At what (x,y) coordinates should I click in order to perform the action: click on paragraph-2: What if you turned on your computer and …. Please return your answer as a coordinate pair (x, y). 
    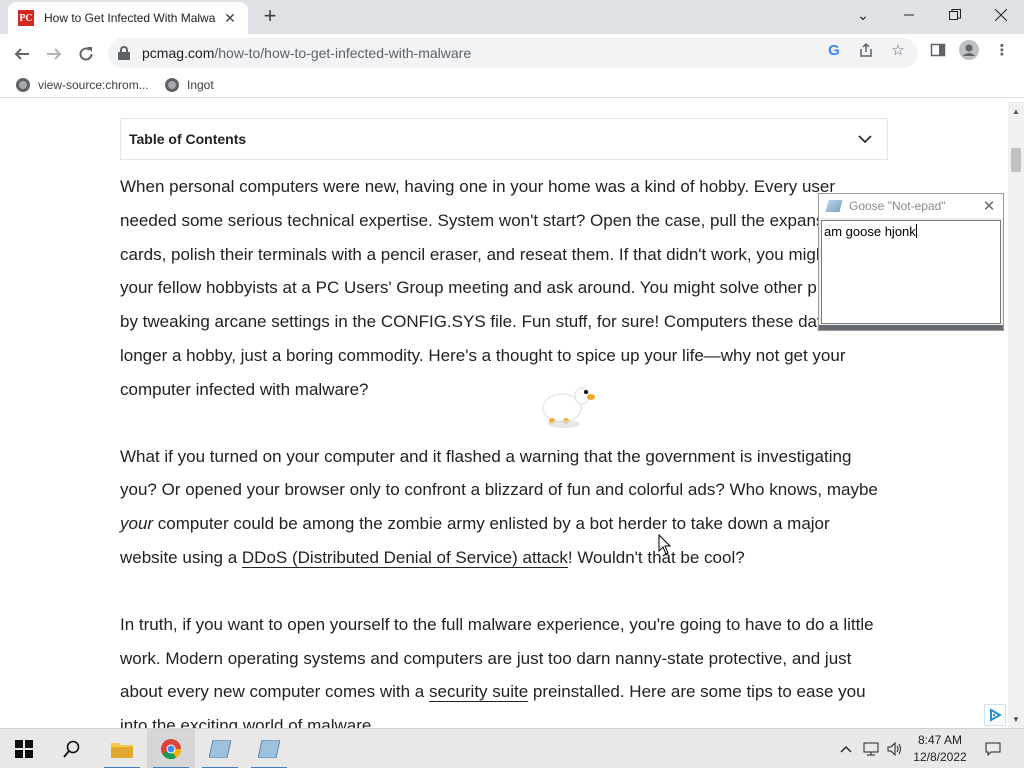
    Looking at the image, I should click on (499, 507).